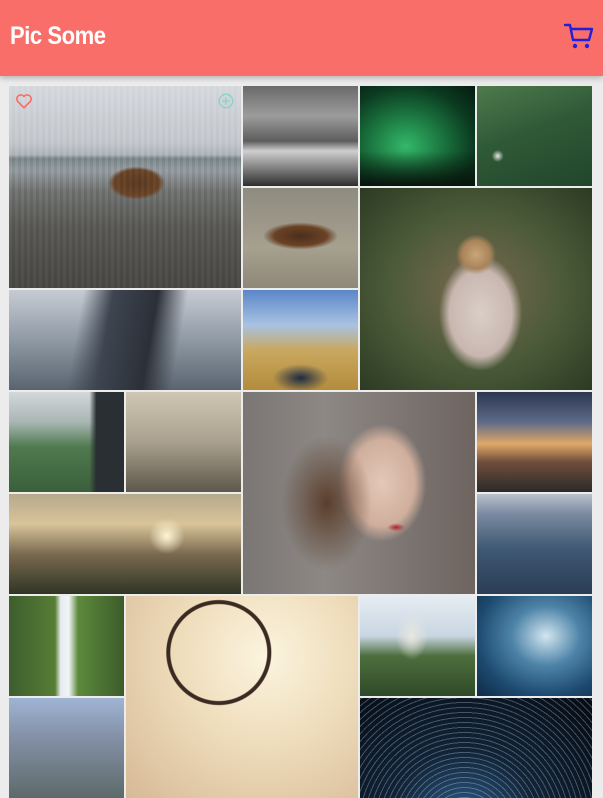 The height and width of the screenshot is (798, 603). Describe the element at coordinates (66, 442) in the screenshot. I see `photo-city-park` at that location.